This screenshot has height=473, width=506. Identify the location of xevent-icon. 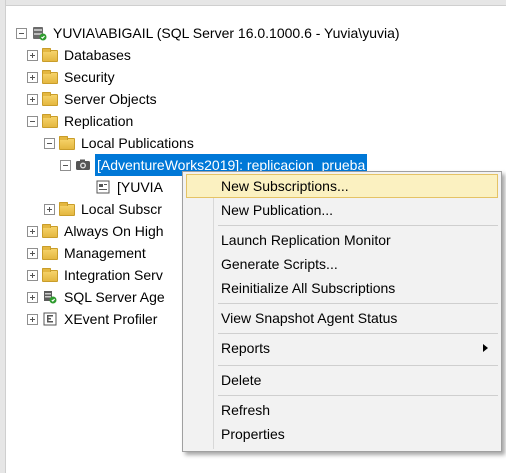
(50, 319).